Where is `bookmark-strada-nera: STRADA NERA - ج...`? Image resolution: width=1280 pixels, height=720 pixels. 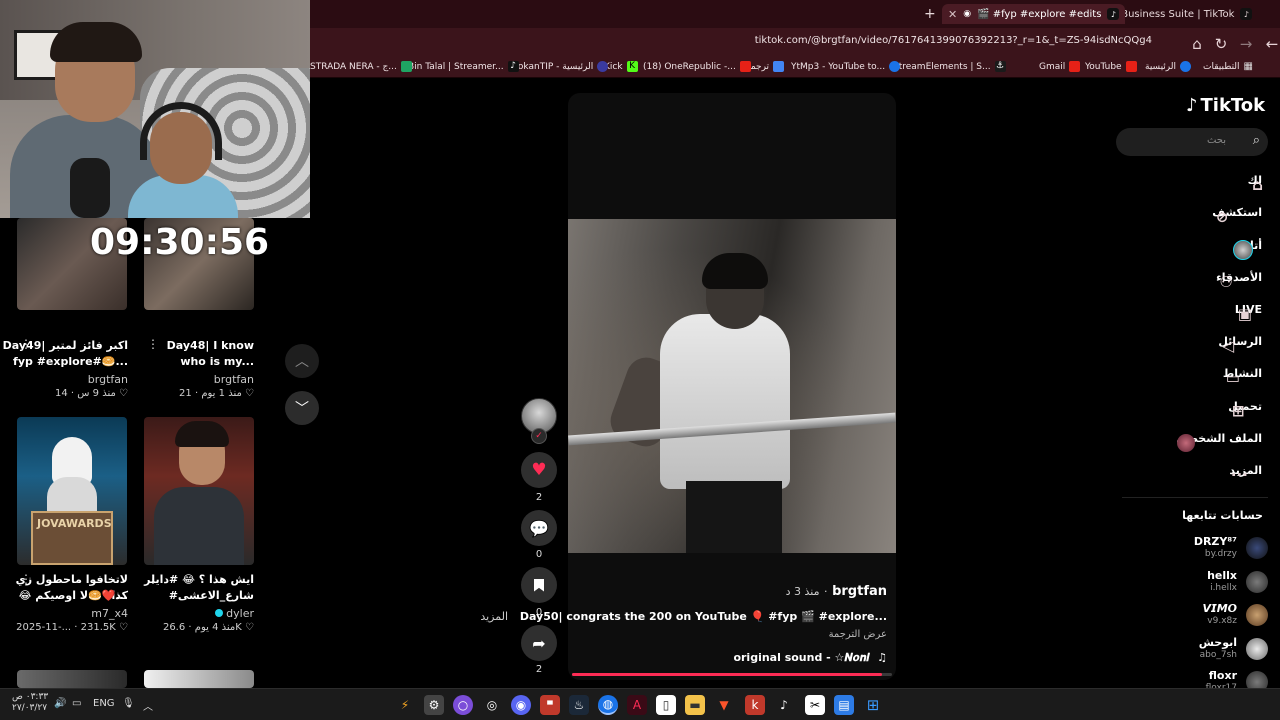
bookmark-strada-nera: STRADA NERA - ج... is located at coordinates (361, 66).